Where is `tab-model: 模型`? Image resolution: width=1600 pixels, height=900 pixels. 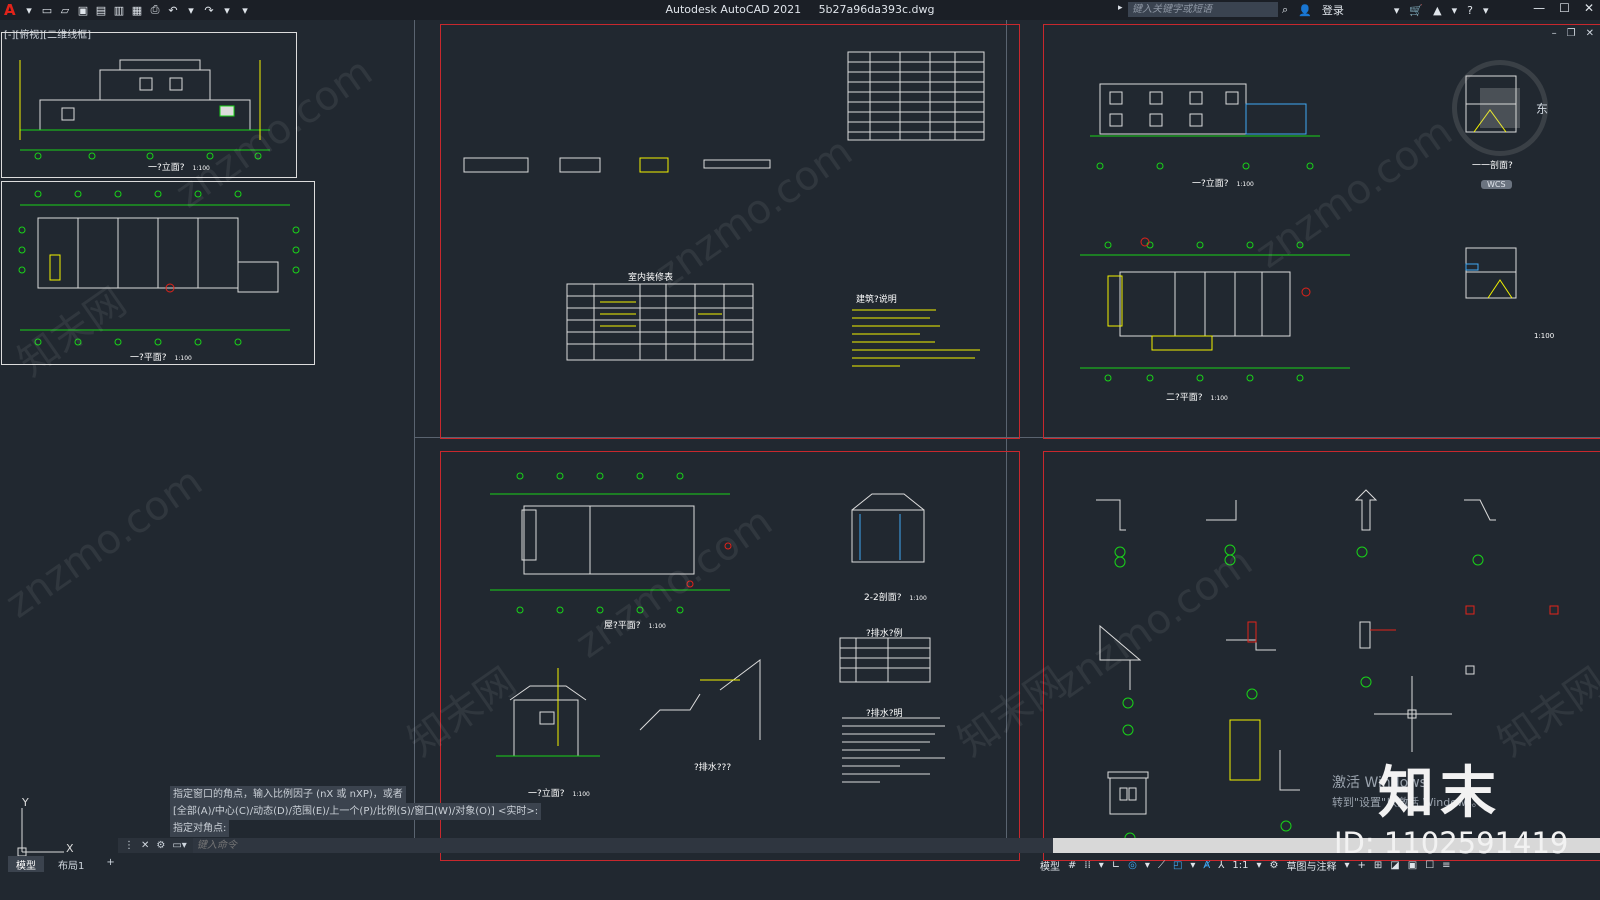 tab-model: 模型 is located at coordinates (26, 864).